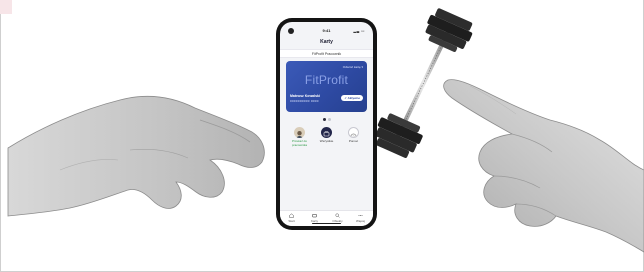 This screenshot has width=644, height=272. Describe the element at coordinates (291, 221) in the screenshot. I see `tab-label: Start` at that location.